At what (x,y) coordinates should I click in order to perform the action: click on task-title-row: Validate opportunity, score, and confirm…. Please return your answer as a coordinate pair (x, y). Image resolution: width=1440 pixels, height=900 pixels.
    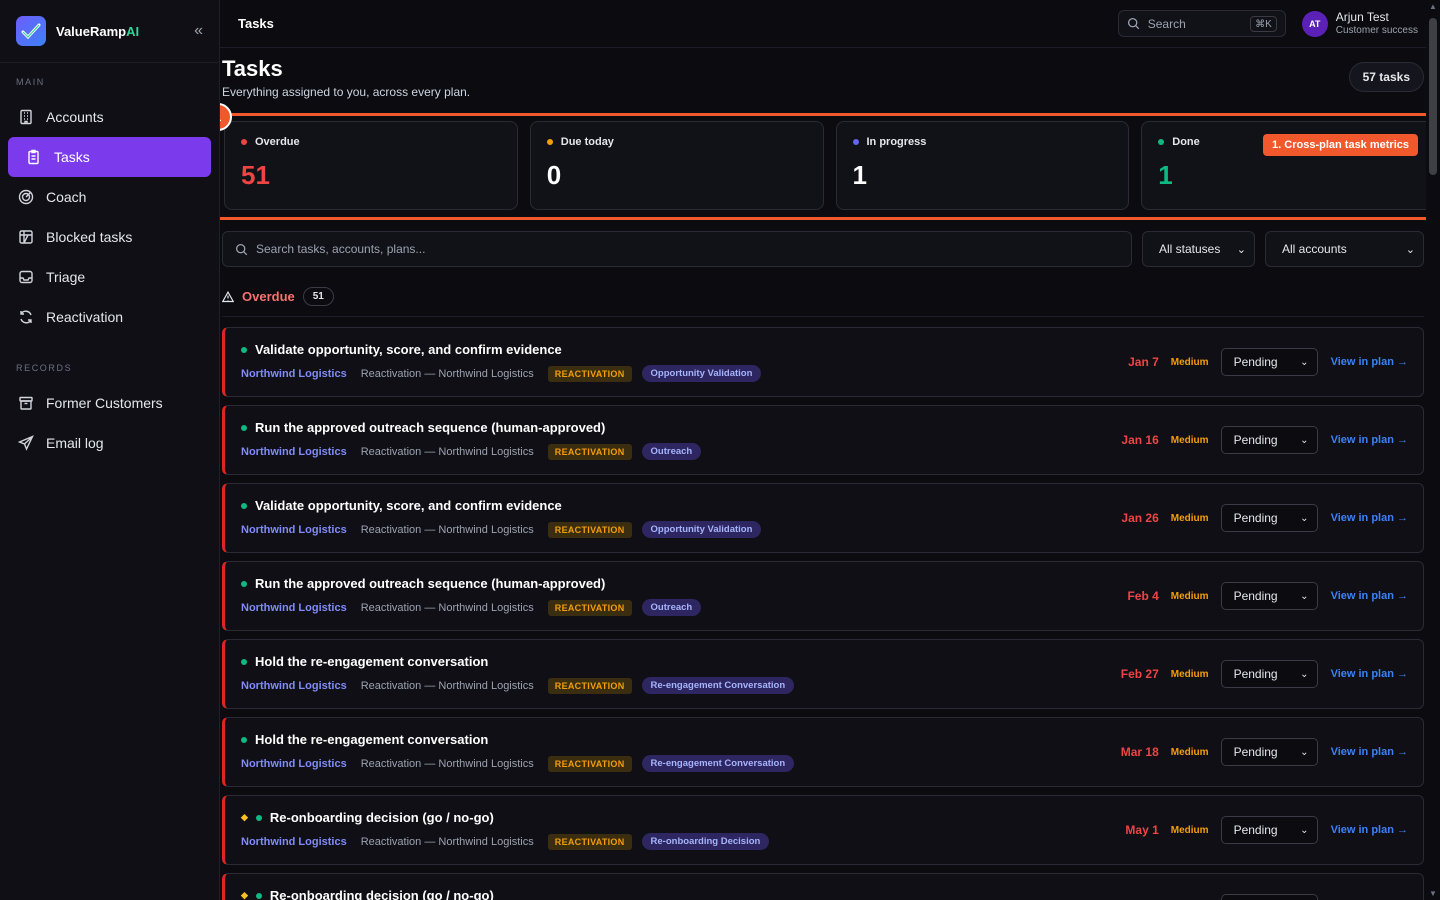
    Looking at the image, I should click on (684, 349).